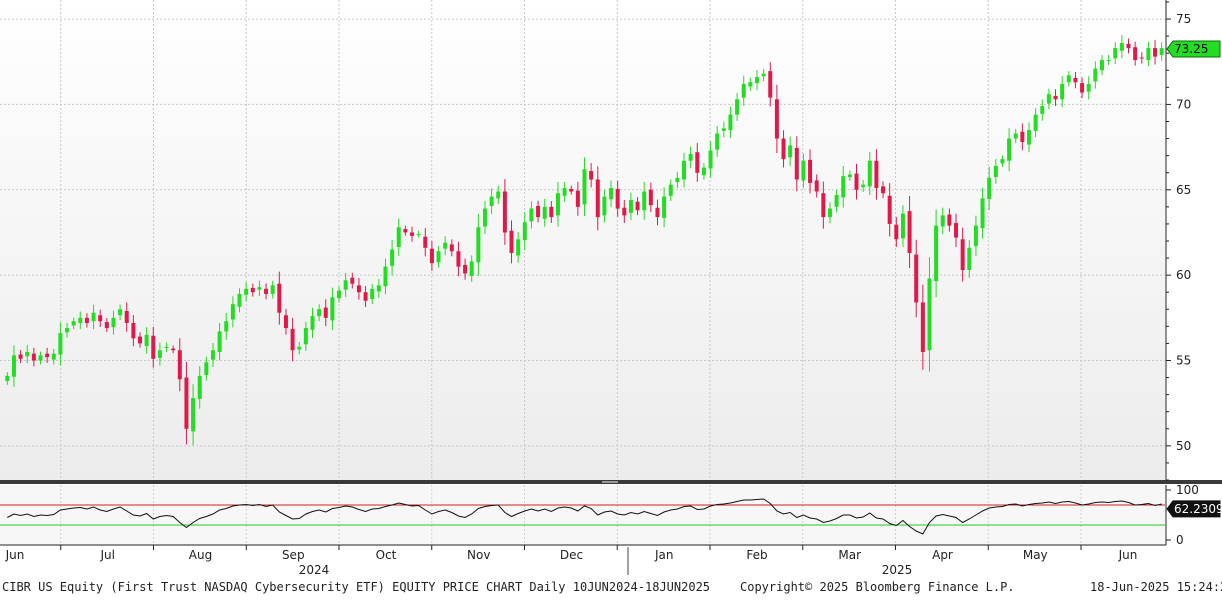 Image resolution: width=1222 pixels, height=600 pixels. Describe the element at coordinates (849, 555) in the screenshot. I see `x-axis-month-label: Mar` at that location.